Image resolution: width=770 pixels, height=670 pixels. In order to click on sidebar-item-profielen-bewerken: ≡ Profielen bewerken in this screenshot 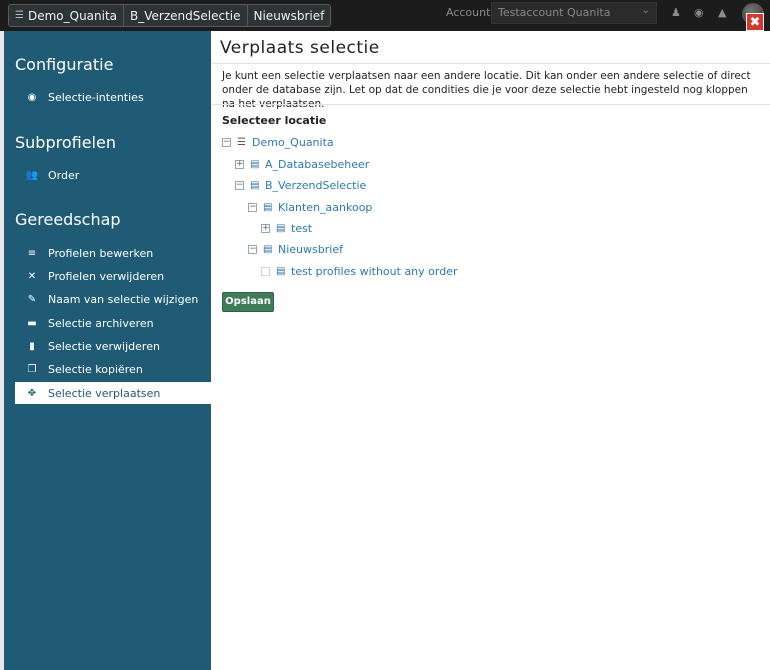, I will do `click(113, 253)`.